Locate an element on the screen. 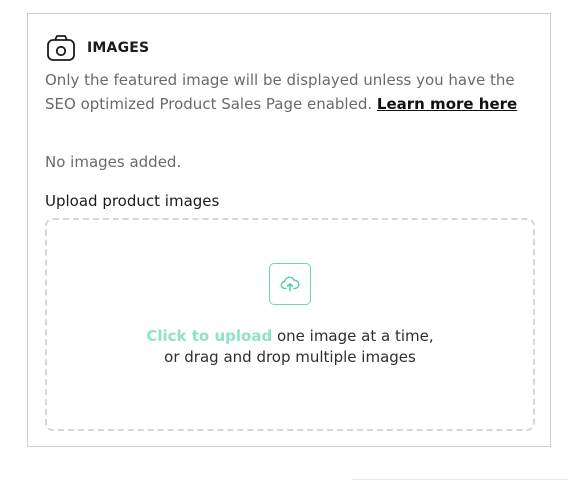 This screenshot has height=481, width=582. upload-button is located at coordinates (290, 284).